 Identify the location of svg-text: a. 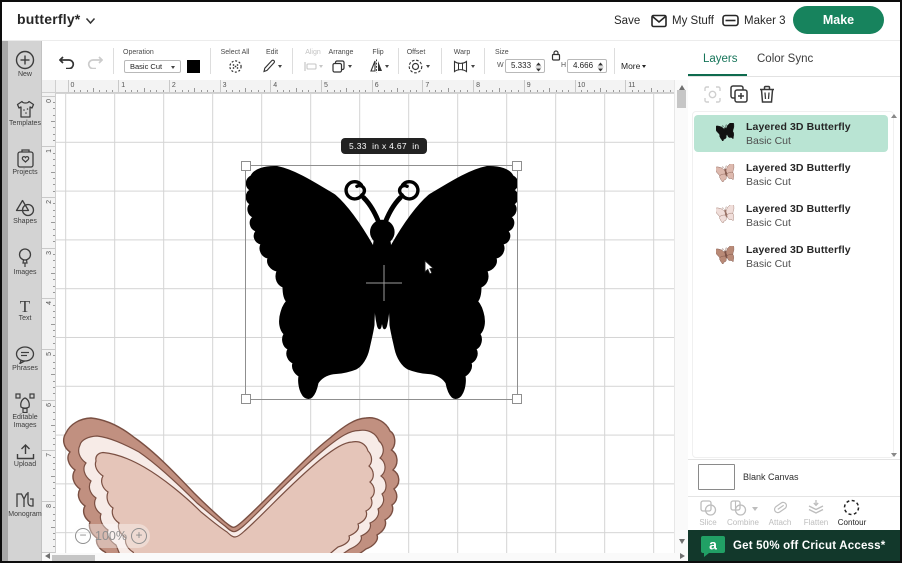
(713, 544).